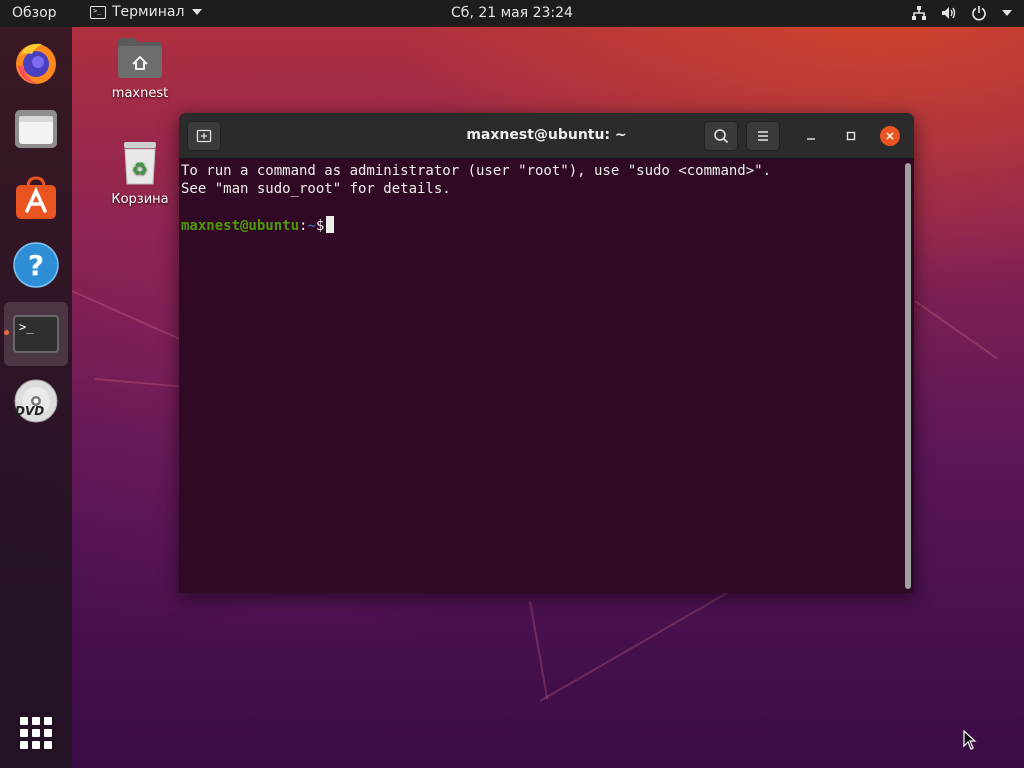 The width and height of the screenshot is (1024, 768). I want to click on dock-item-software, so click(36, 197).